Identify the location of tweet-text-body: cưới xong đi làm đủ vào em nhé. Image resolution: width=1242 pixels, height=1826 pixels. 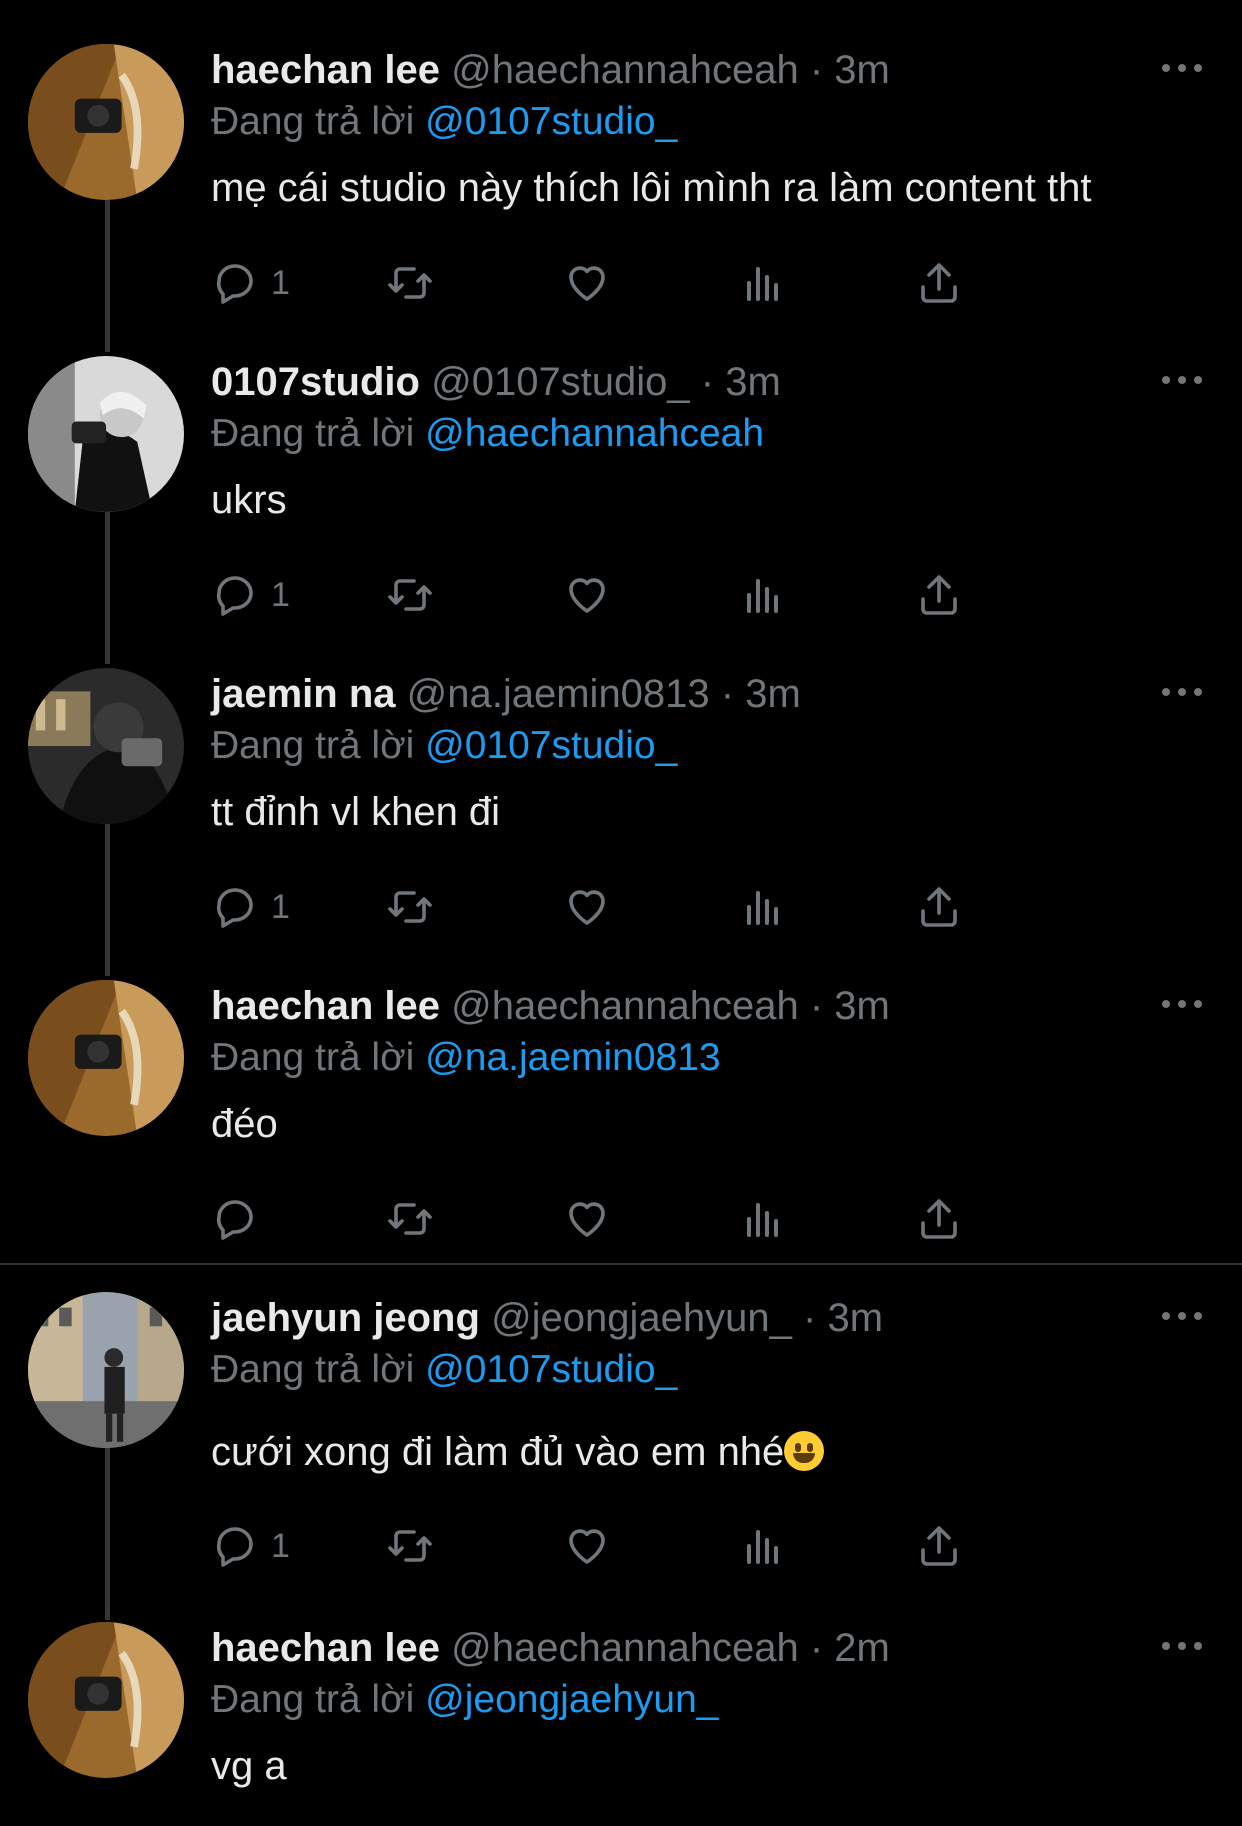
(498, 1452).